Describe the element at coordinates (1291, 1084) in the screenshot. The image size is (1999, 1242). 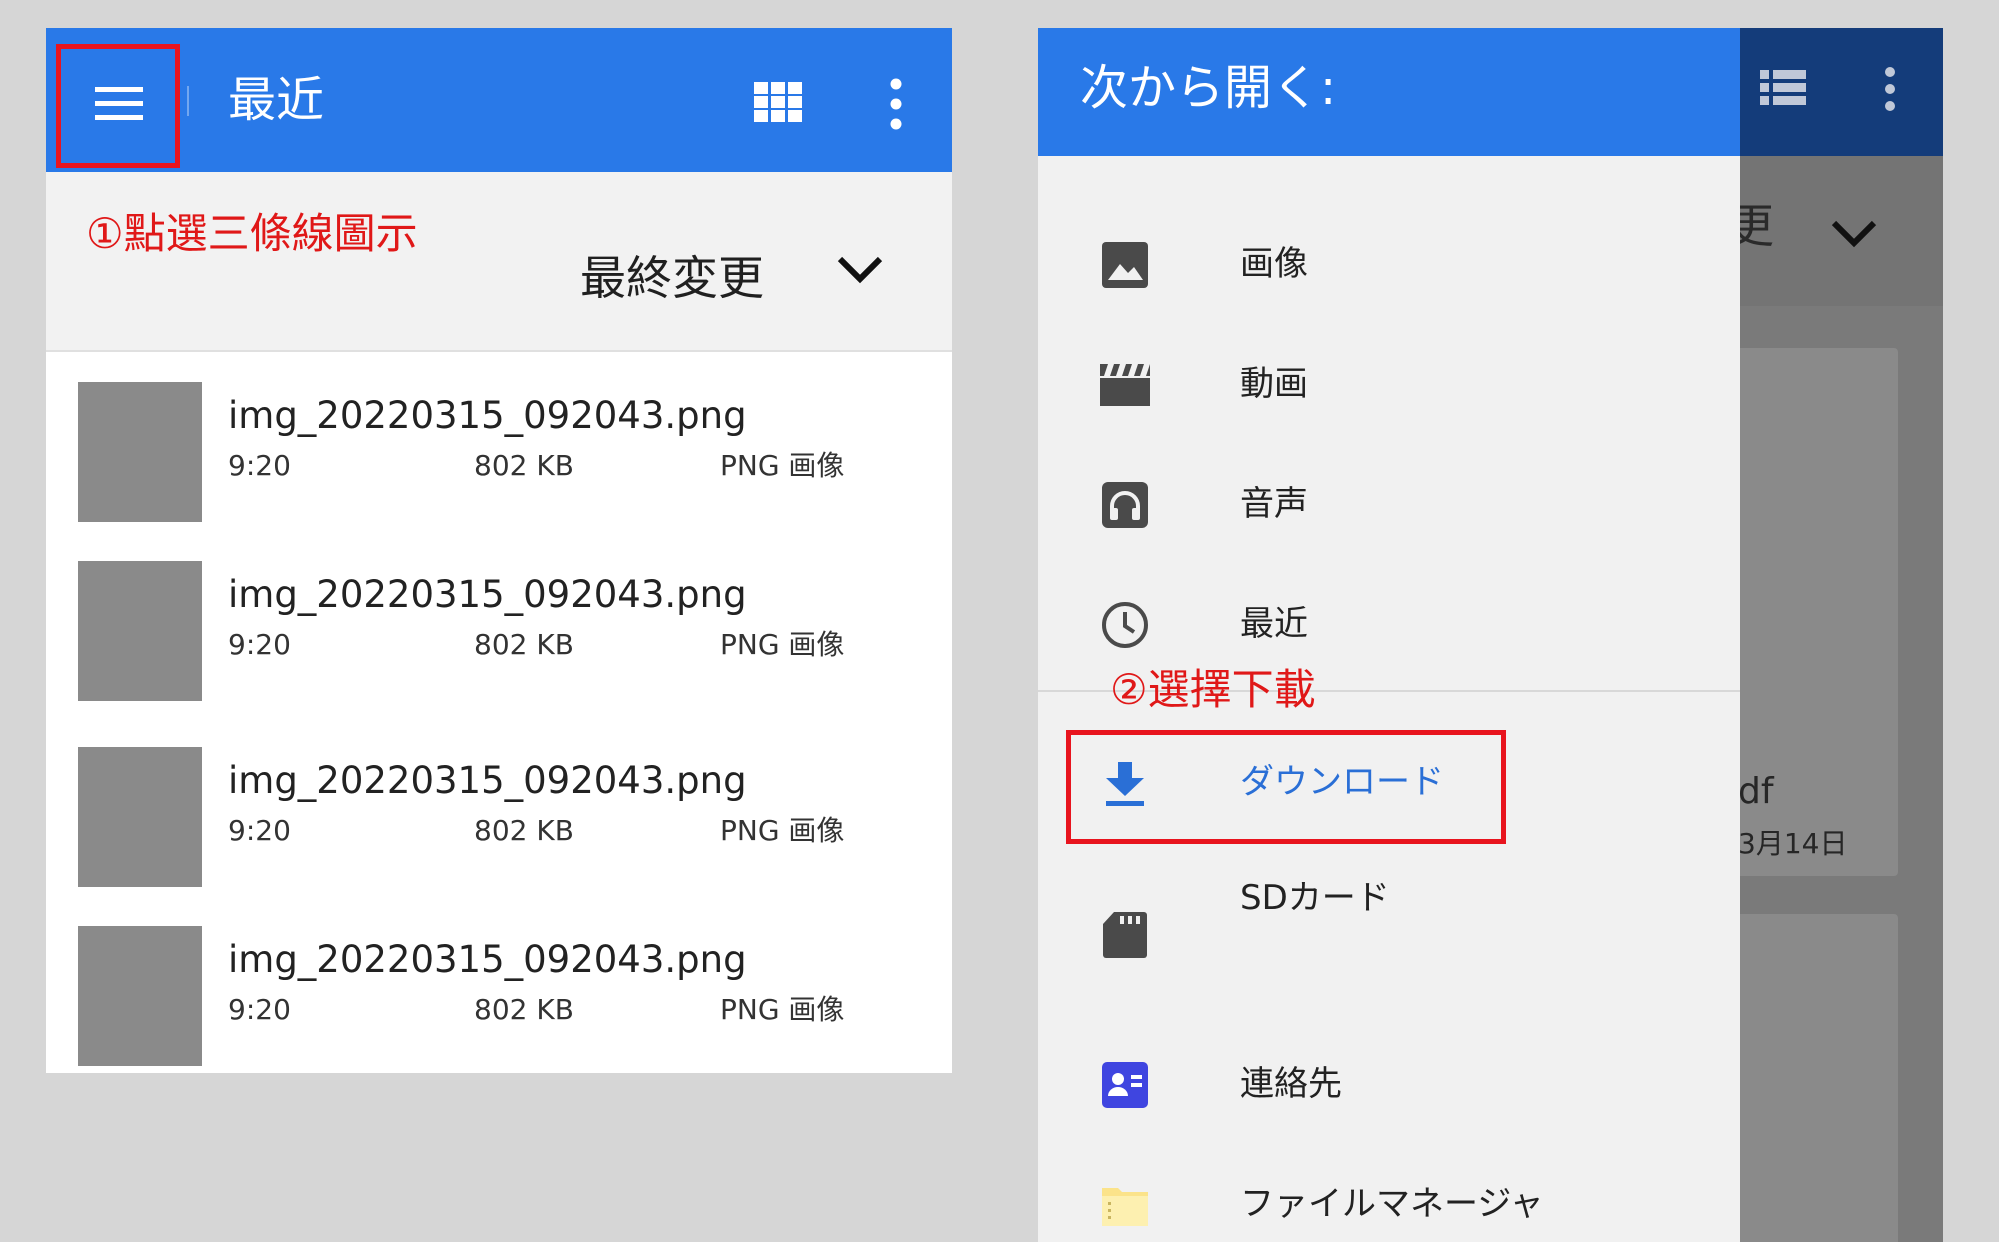
I see `drawer-item-label: 連絡先` at that location.